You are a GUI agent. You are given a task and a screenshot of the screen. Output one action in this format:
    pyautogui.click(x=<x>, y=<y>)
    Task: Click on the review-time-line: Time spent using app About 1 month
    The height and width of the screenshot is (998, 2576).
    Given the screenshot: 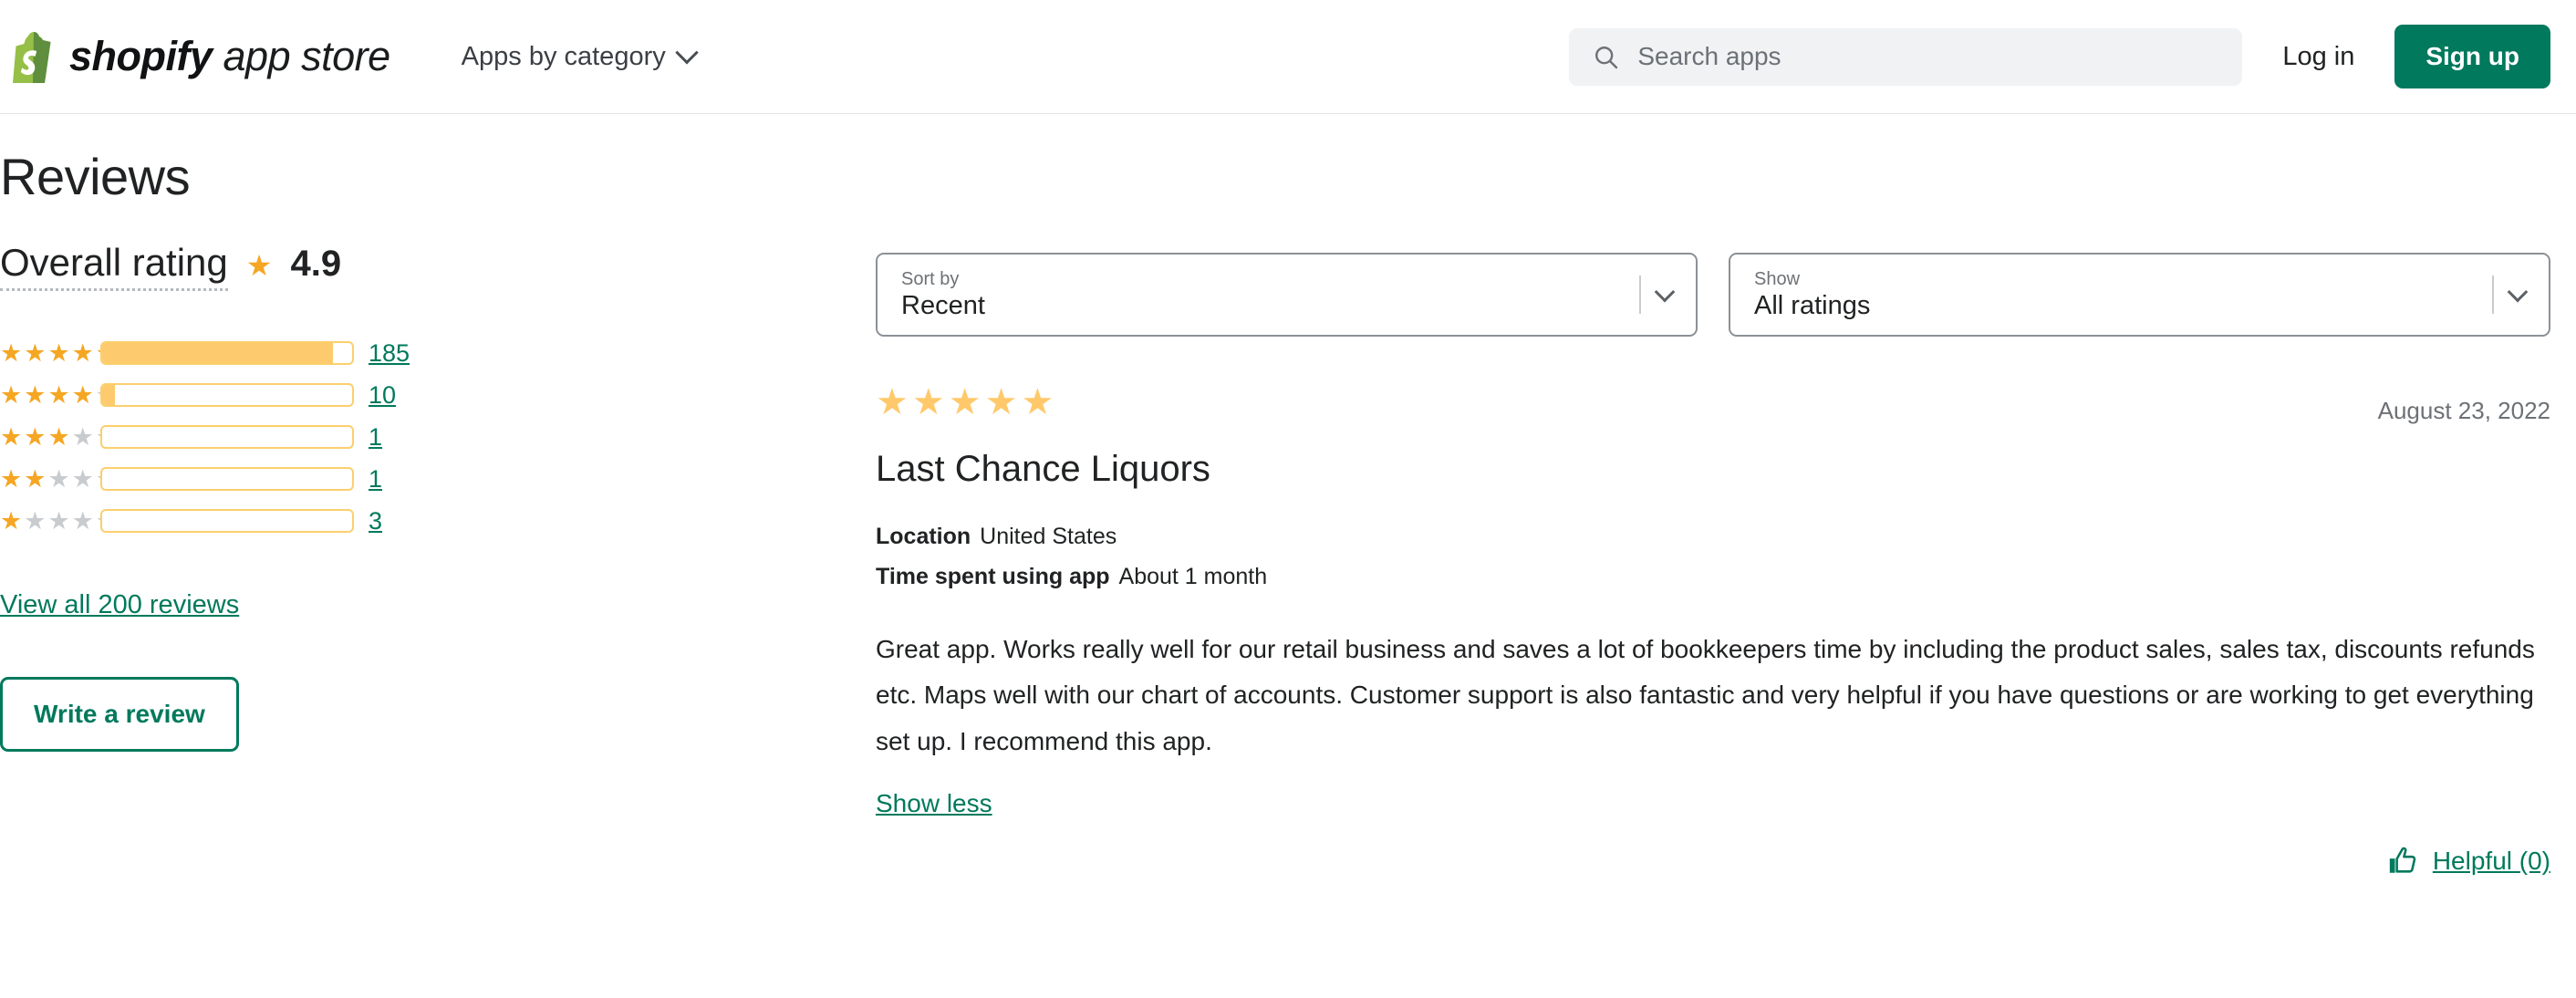 What is the action you would take?
    pyautogui.click(x=1713, y=577)
    